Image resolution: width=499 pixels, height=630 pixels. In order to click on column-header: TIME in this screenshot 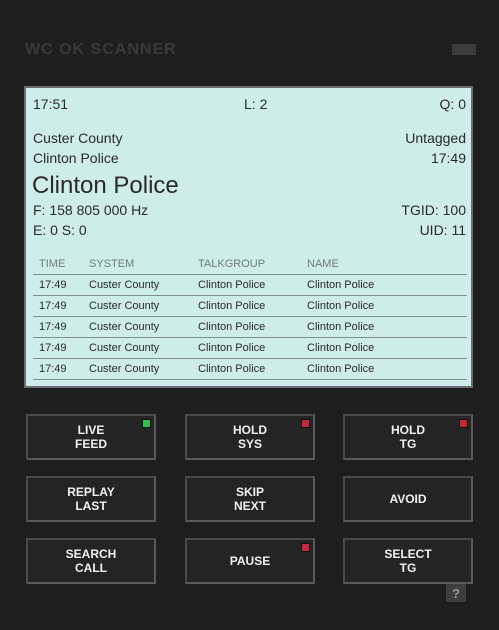, I will do `click(58, 264)`.